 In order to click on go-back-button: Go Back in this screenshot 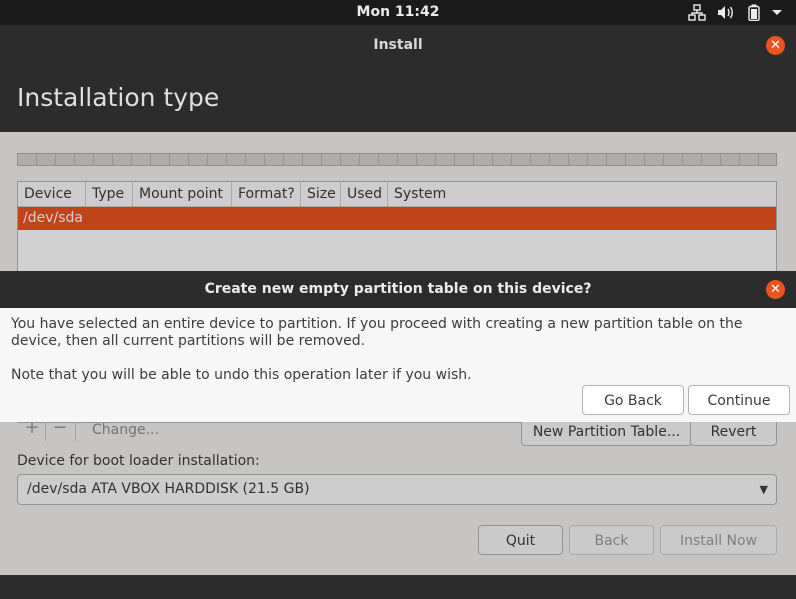, I will do `click(633, 400)`.